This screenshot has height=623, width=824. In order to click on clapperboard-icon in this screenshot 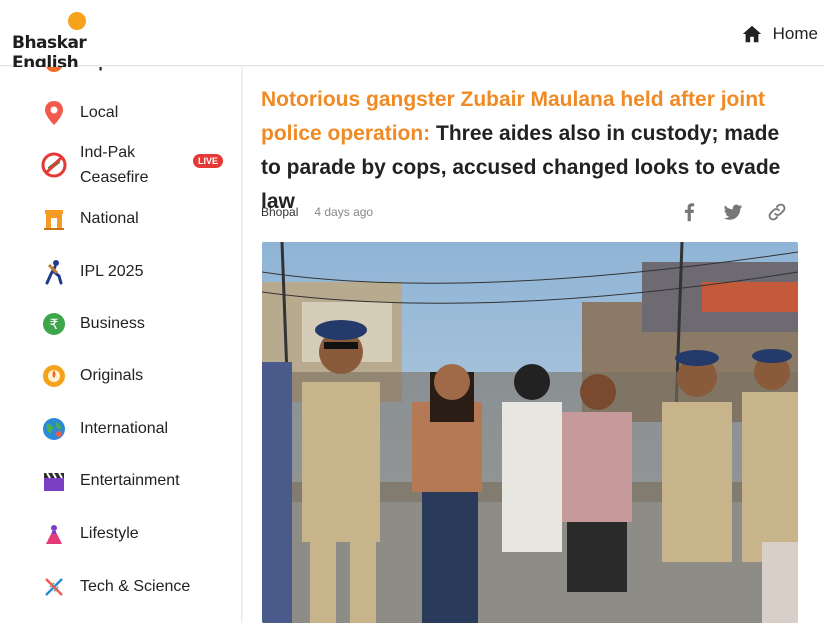, I will do `click(54, 481)`.